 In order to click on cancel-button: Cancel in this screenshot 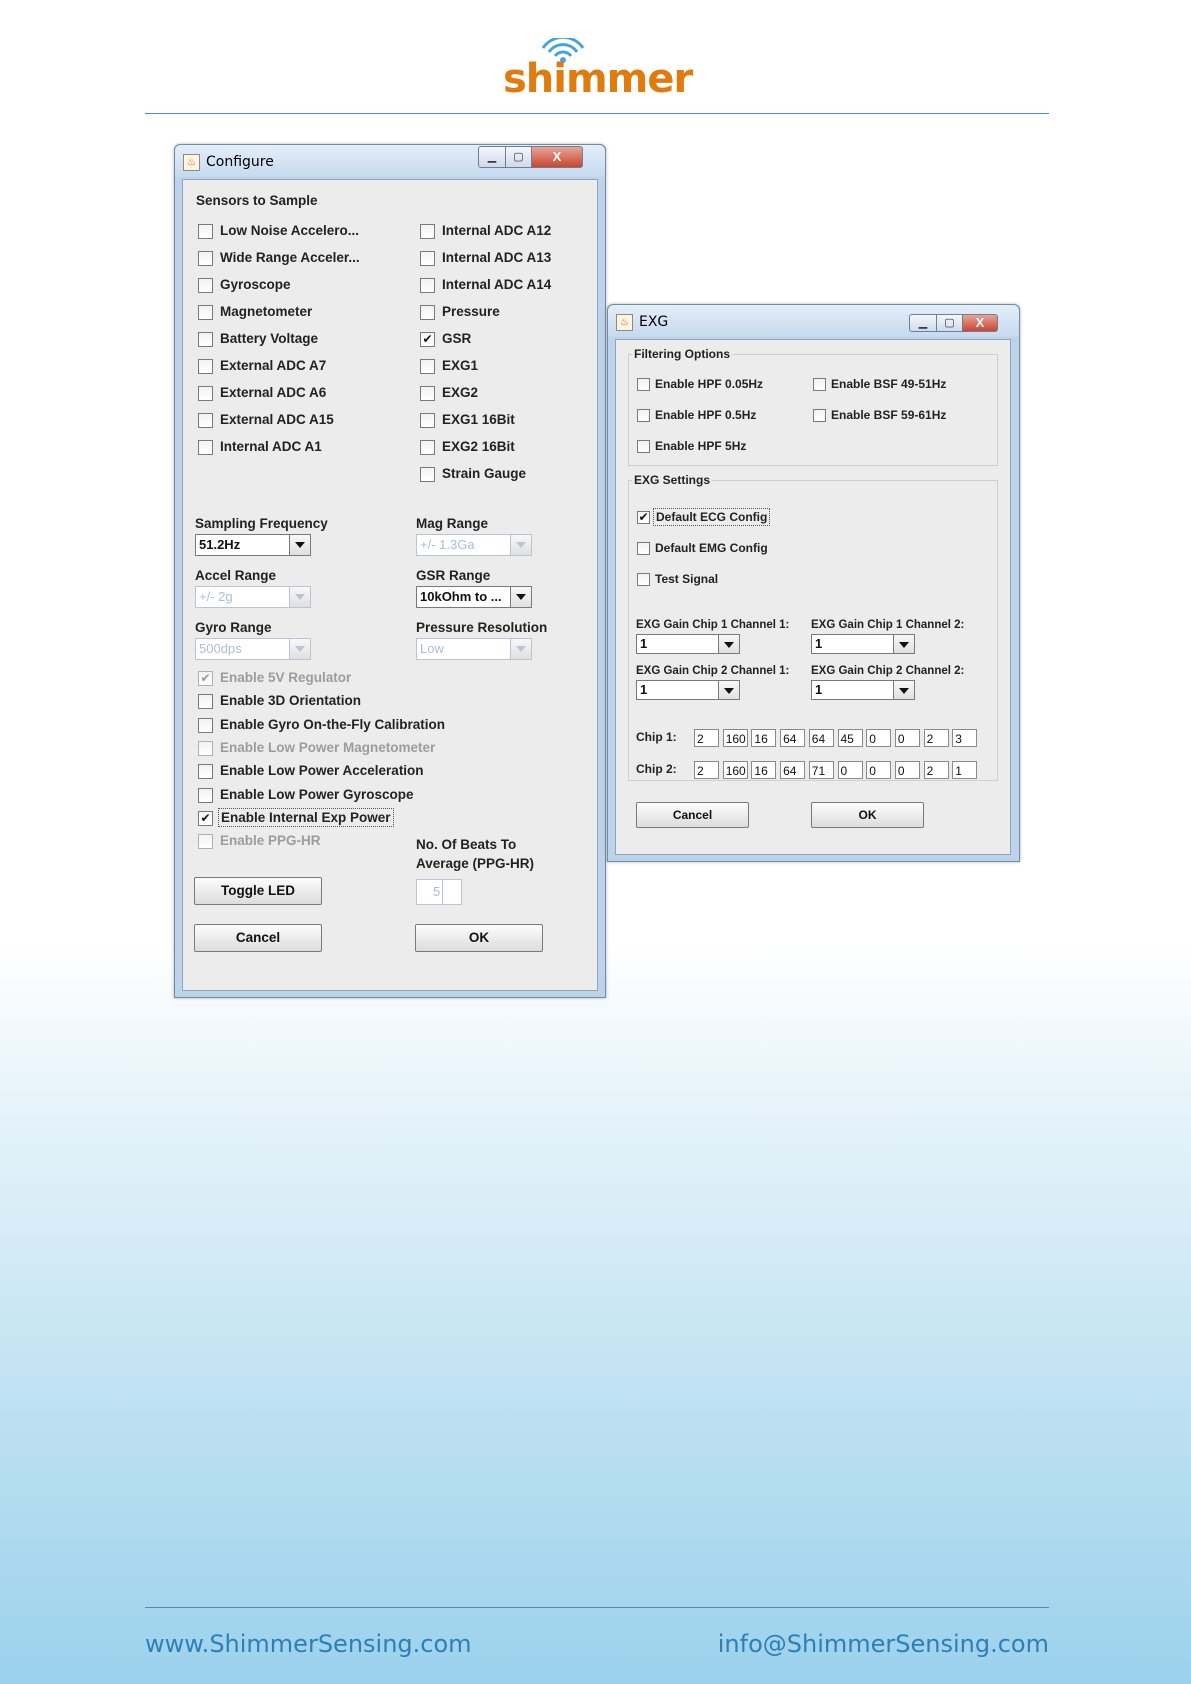, I will do `click(258, 938)`.